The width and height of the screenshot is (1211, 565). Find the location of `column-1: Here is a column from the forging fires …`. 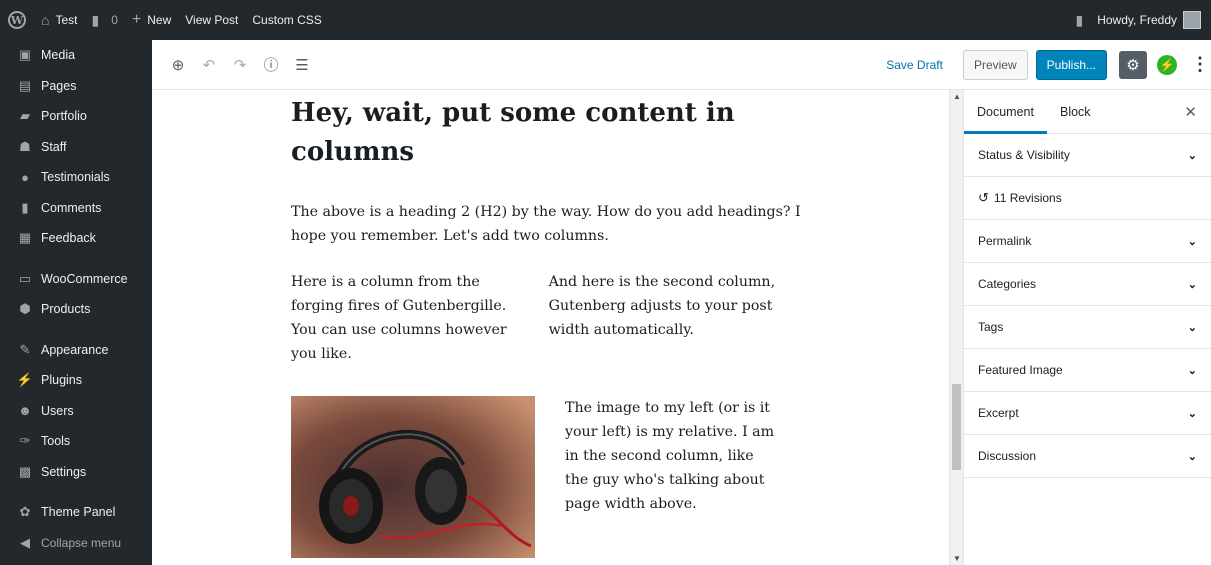

column-1: Here is a column from the forging fires … is located at coordinates (403, 318).